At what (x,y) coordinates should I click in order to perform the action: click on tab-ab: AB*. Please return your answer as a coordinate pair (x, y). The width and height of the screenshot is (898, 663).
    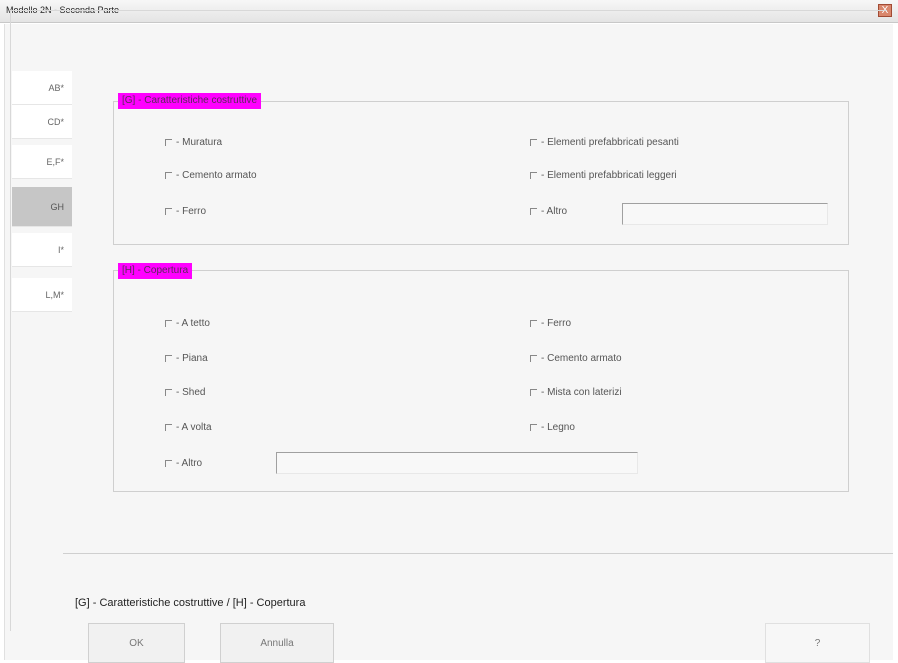
    Looking at the image, I should click on (42, 88).